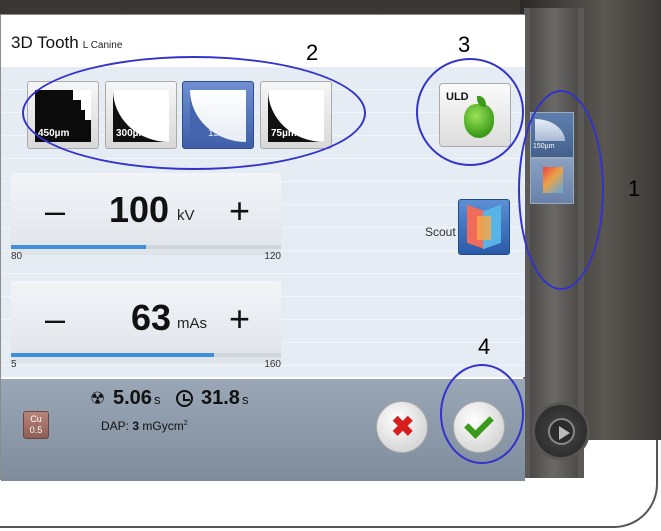 This screenshot has width=661, height=531. Describe the element at coordinates (36, 430) in the screenshot. I see `filter-thickness: 0.5` at that location.